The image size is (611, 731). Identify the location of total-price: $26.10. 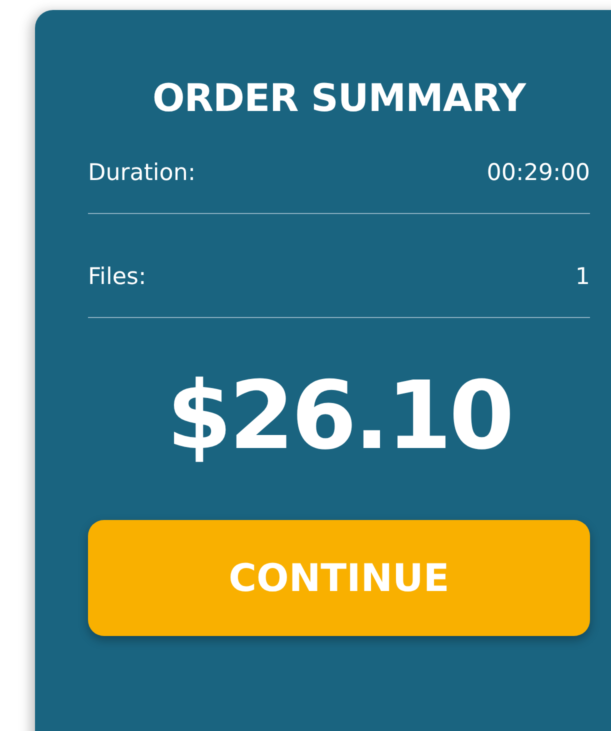
(339, 417).